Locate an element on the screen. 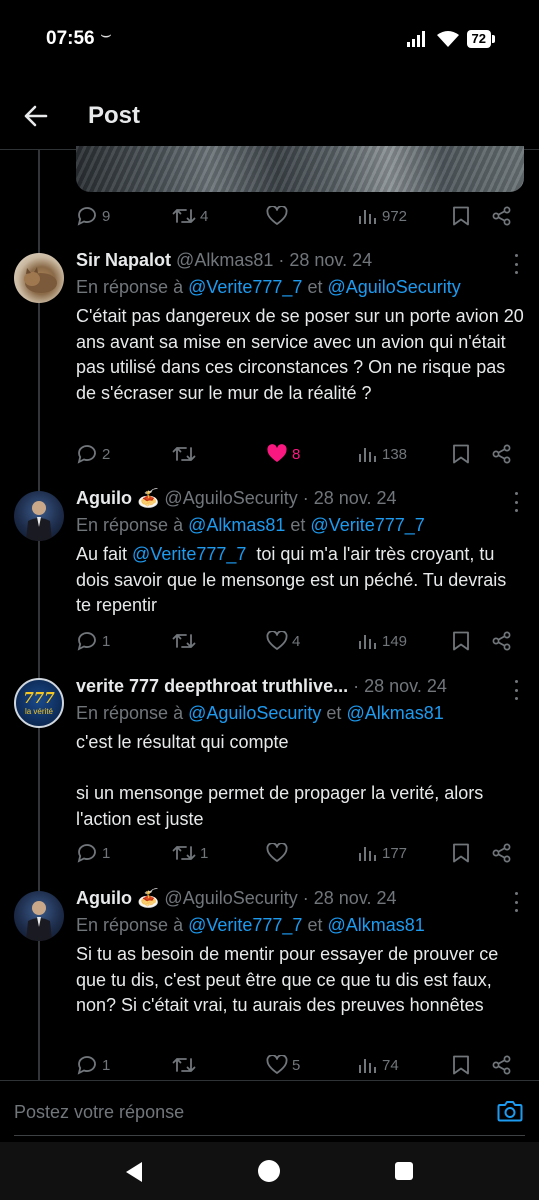  nav-home-button is located at coordinates (269, 1171).